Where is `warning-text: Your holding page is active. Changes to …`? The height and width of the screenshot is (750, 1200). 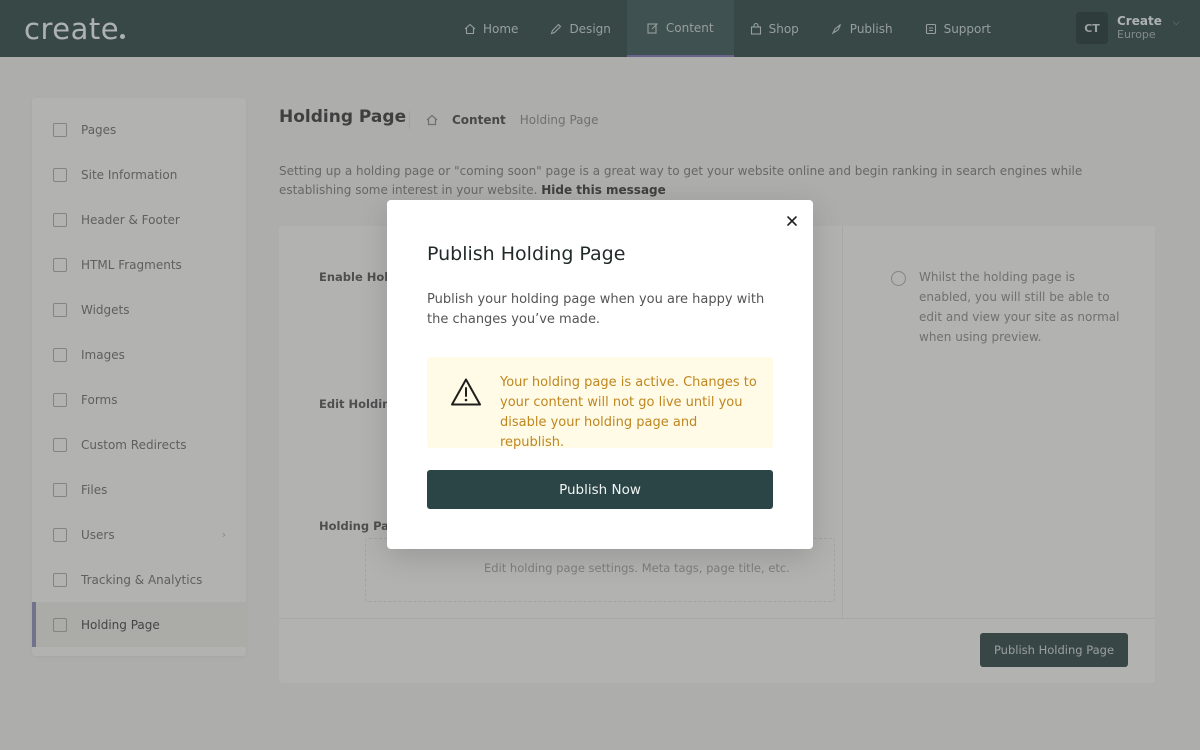 warning-text: Your holding page is active. Changes to … is located at coordinates (628, 412).